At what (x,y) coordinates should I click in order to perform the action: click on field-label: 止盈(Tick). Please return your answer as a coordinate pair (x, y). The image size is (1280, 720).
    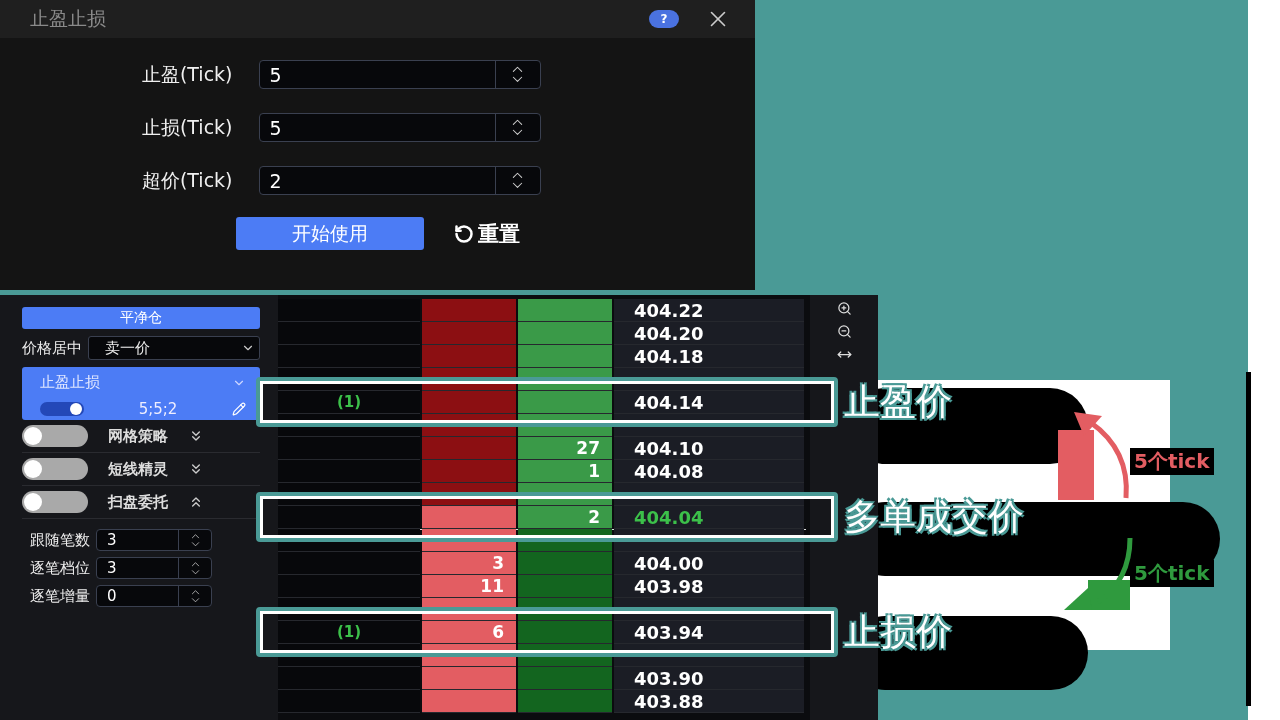
    Looking at the image, I should click on (186, 74).